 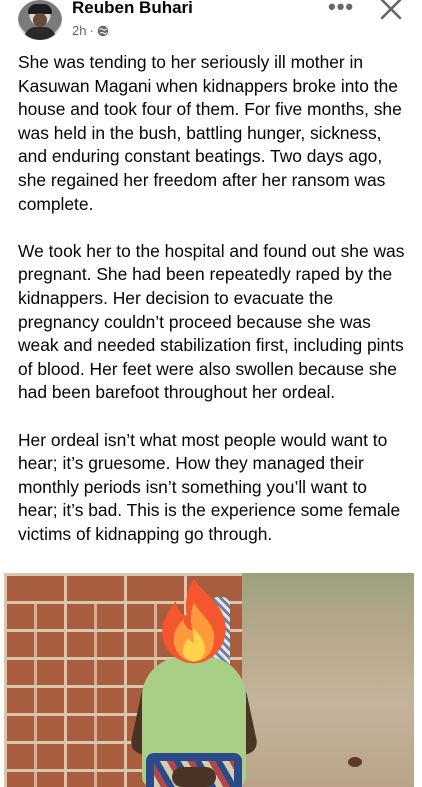 I want to click on avatar-face, so click(x=40, y=20).